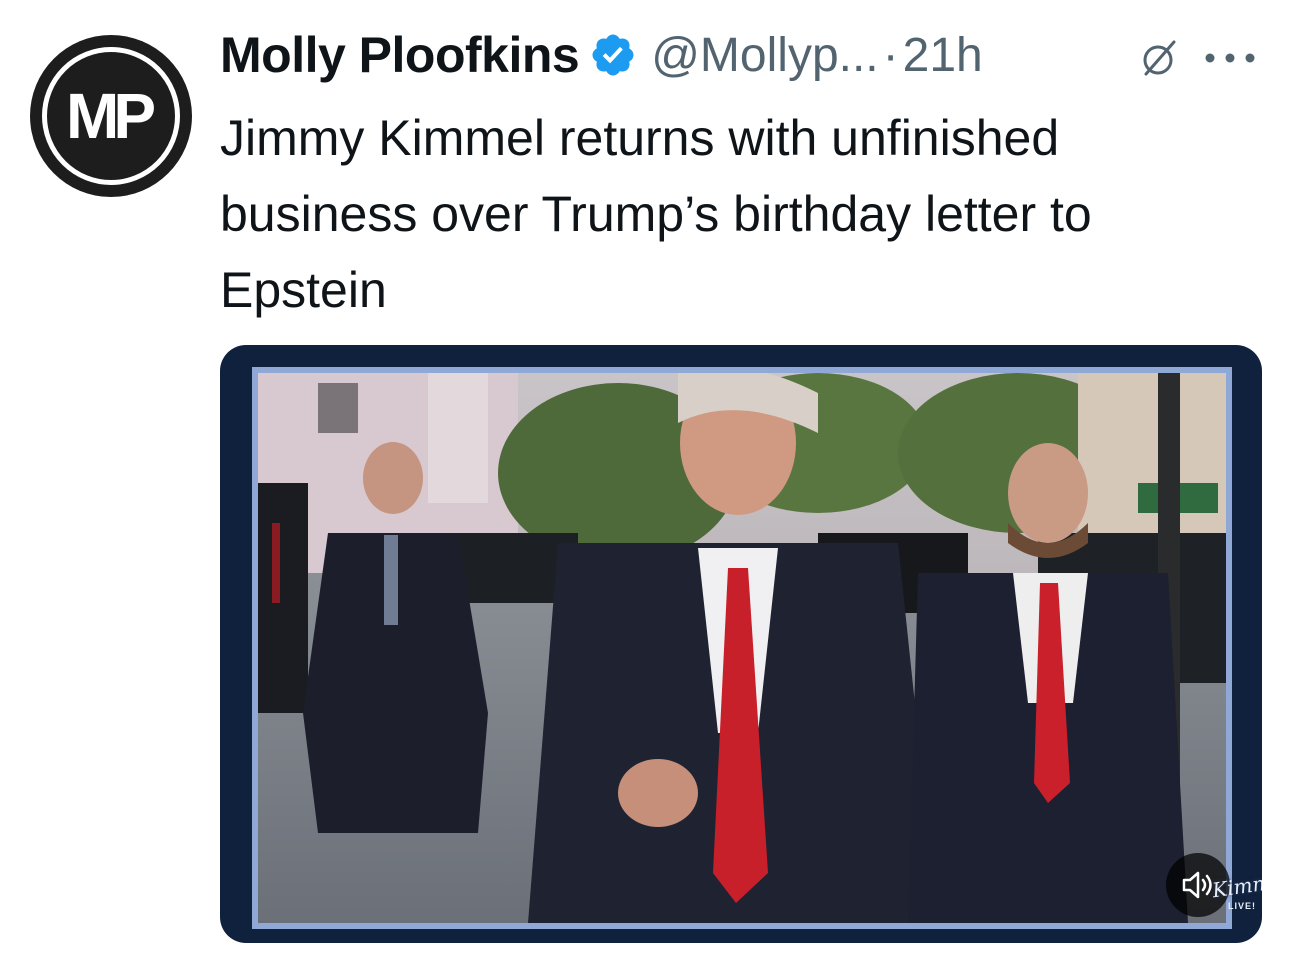  What do you see at coordinates (1197, 885) in the screenshot?
I see `speaker-volume-icon` at bounding box center [1197, 885].